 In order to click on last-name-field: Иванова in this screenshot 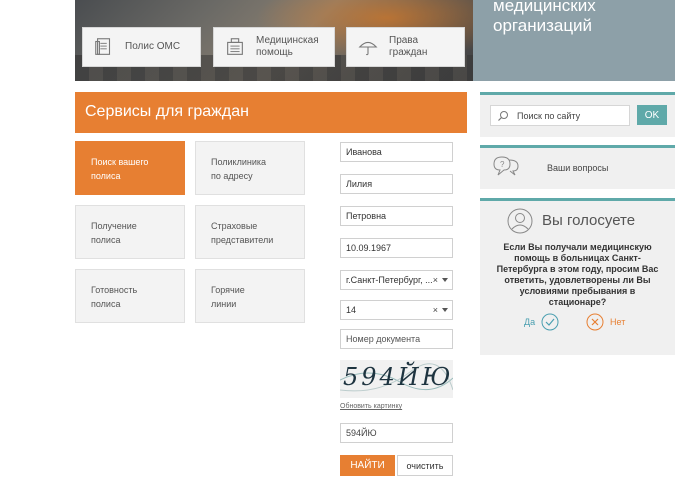, I will do `click(396, 152)`.